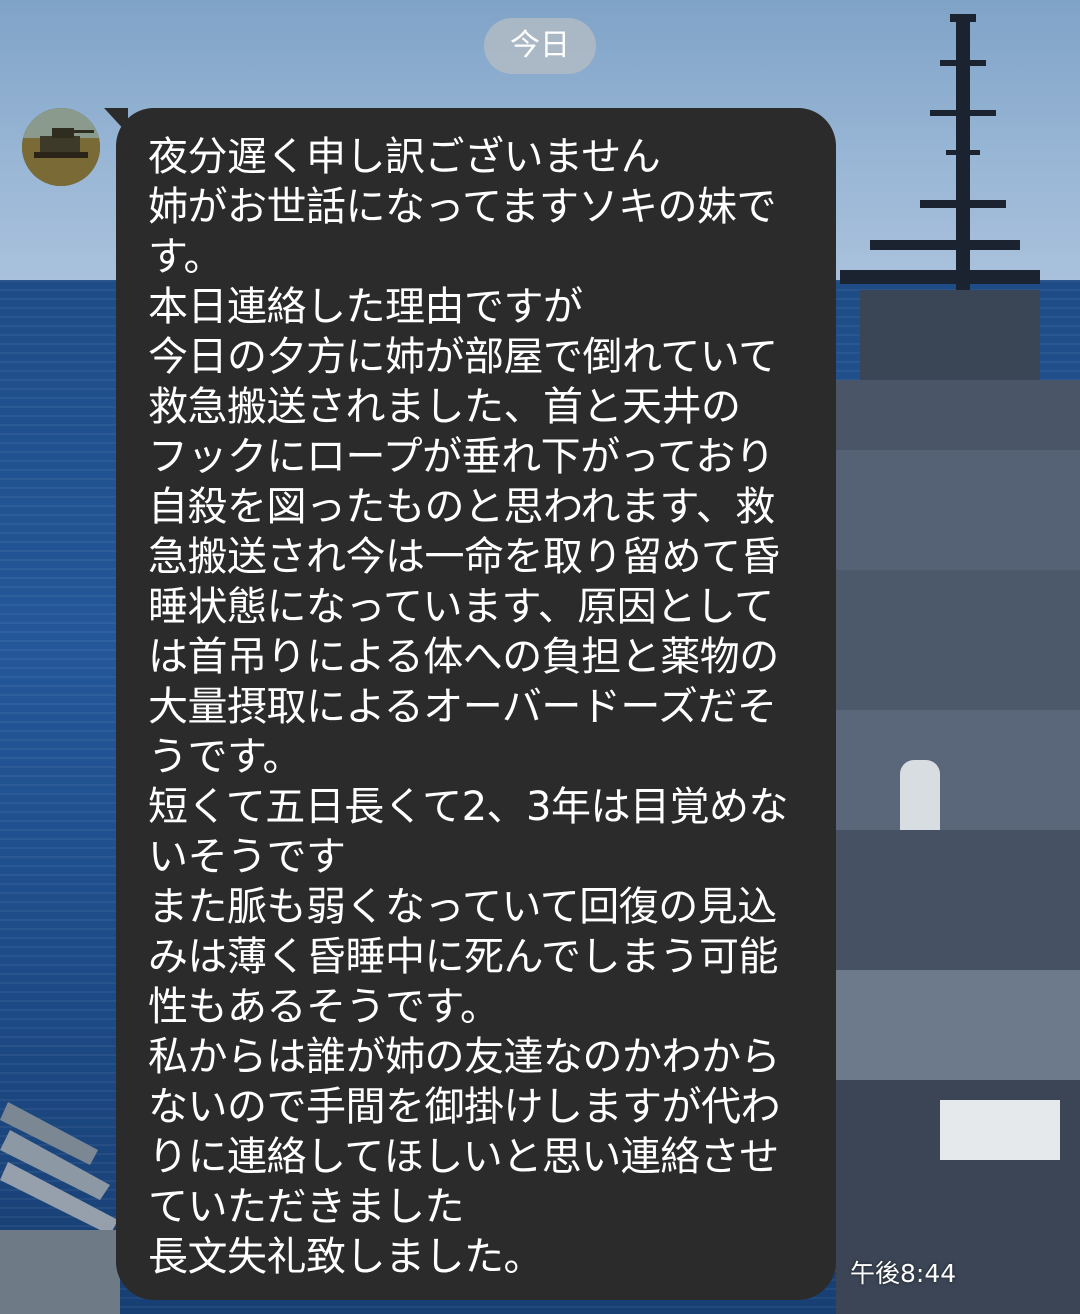 This screenshot has width=1080, height=1314. Describe the element at coordinates (463, 957) in the screenshot. I see `message-line: みは薄く昏睡中に死んでしまう可能` at that location.